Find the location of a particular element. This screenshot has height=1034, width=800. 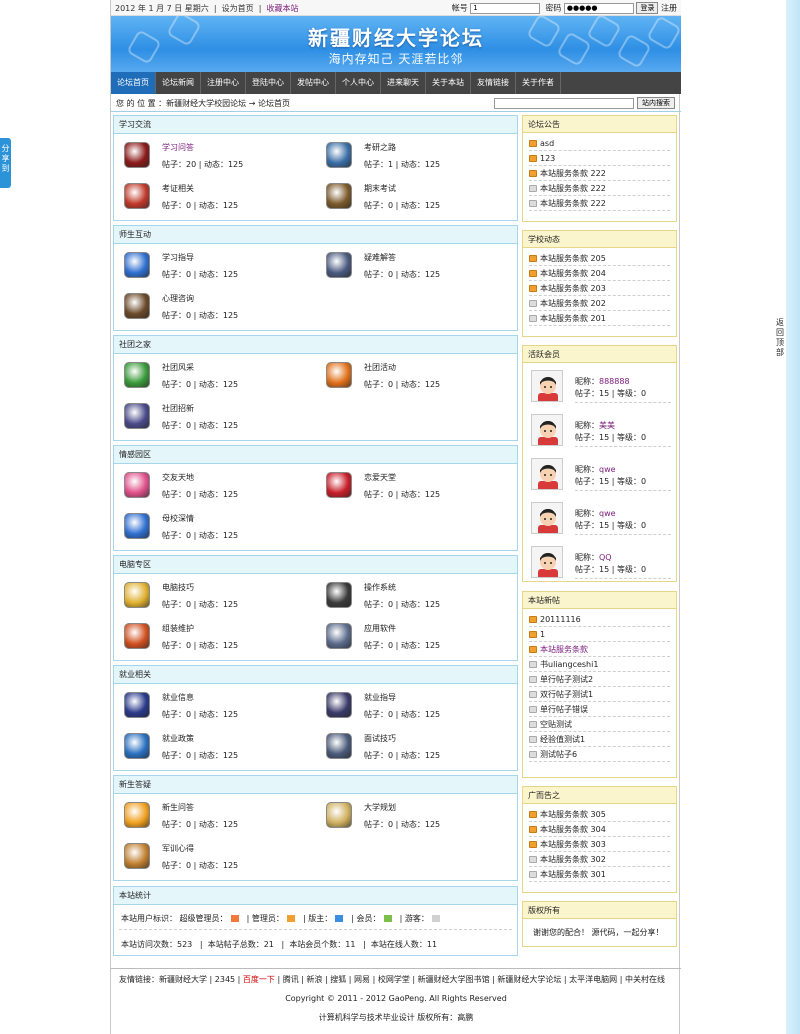

nav-forum-news: 论坛新闻 is located at coordinates (178, 83).